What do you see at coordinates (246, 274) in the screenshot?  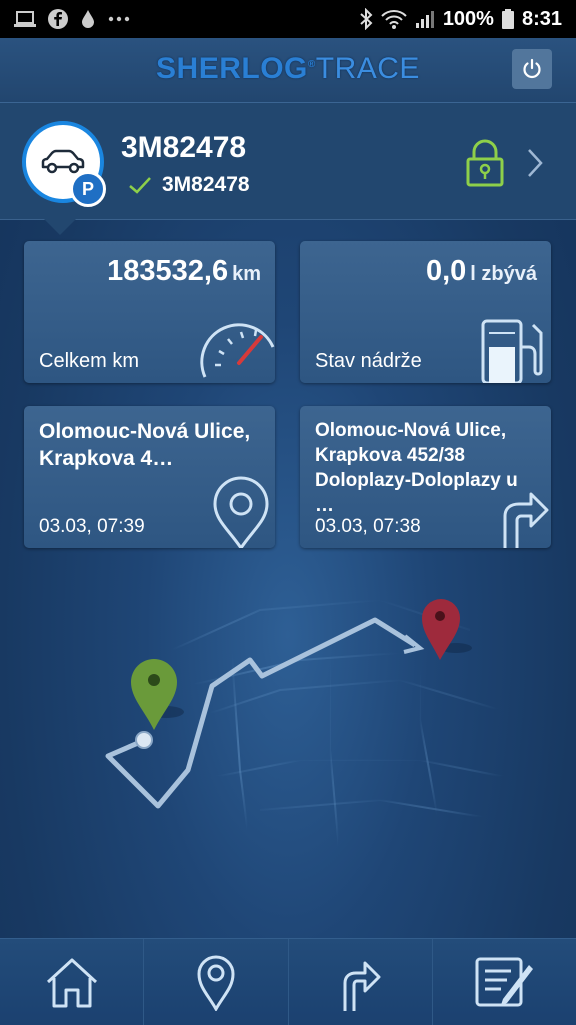 I see `odometer-unit: km` at bounding box center [246, 274].